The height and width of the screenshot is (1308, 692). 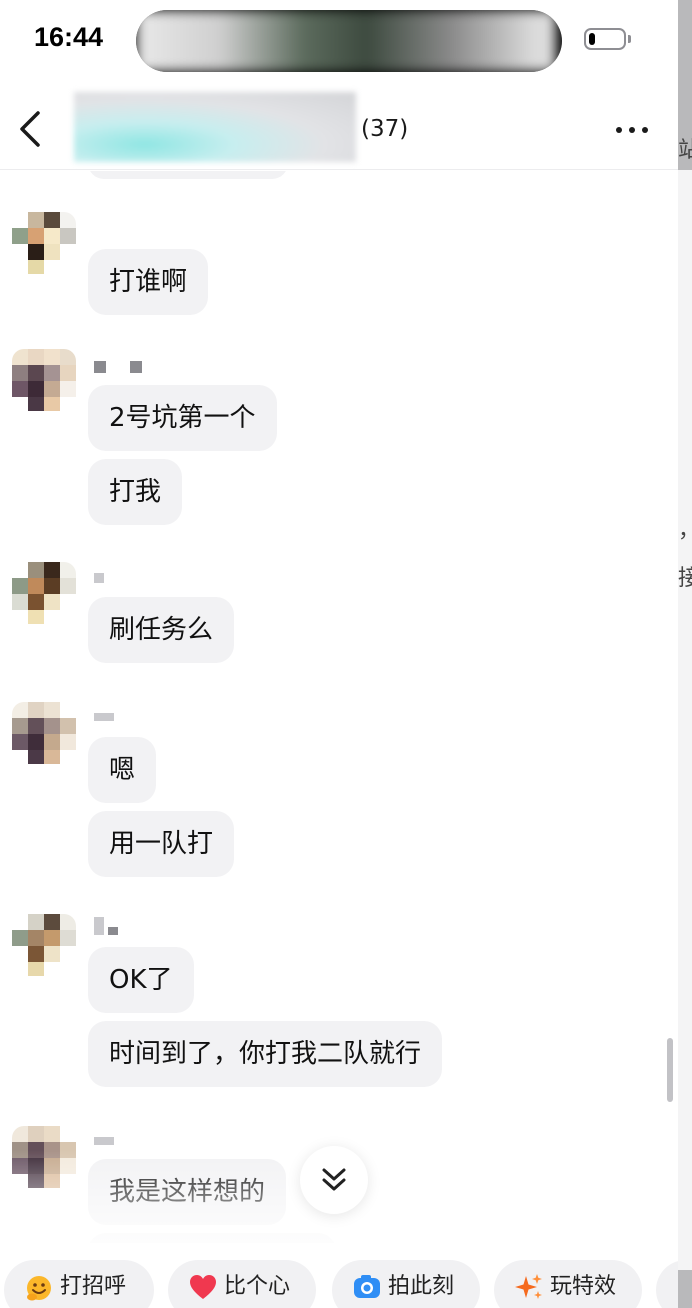 I want to click on chevron-left-icon, so click(x=30, y=129).